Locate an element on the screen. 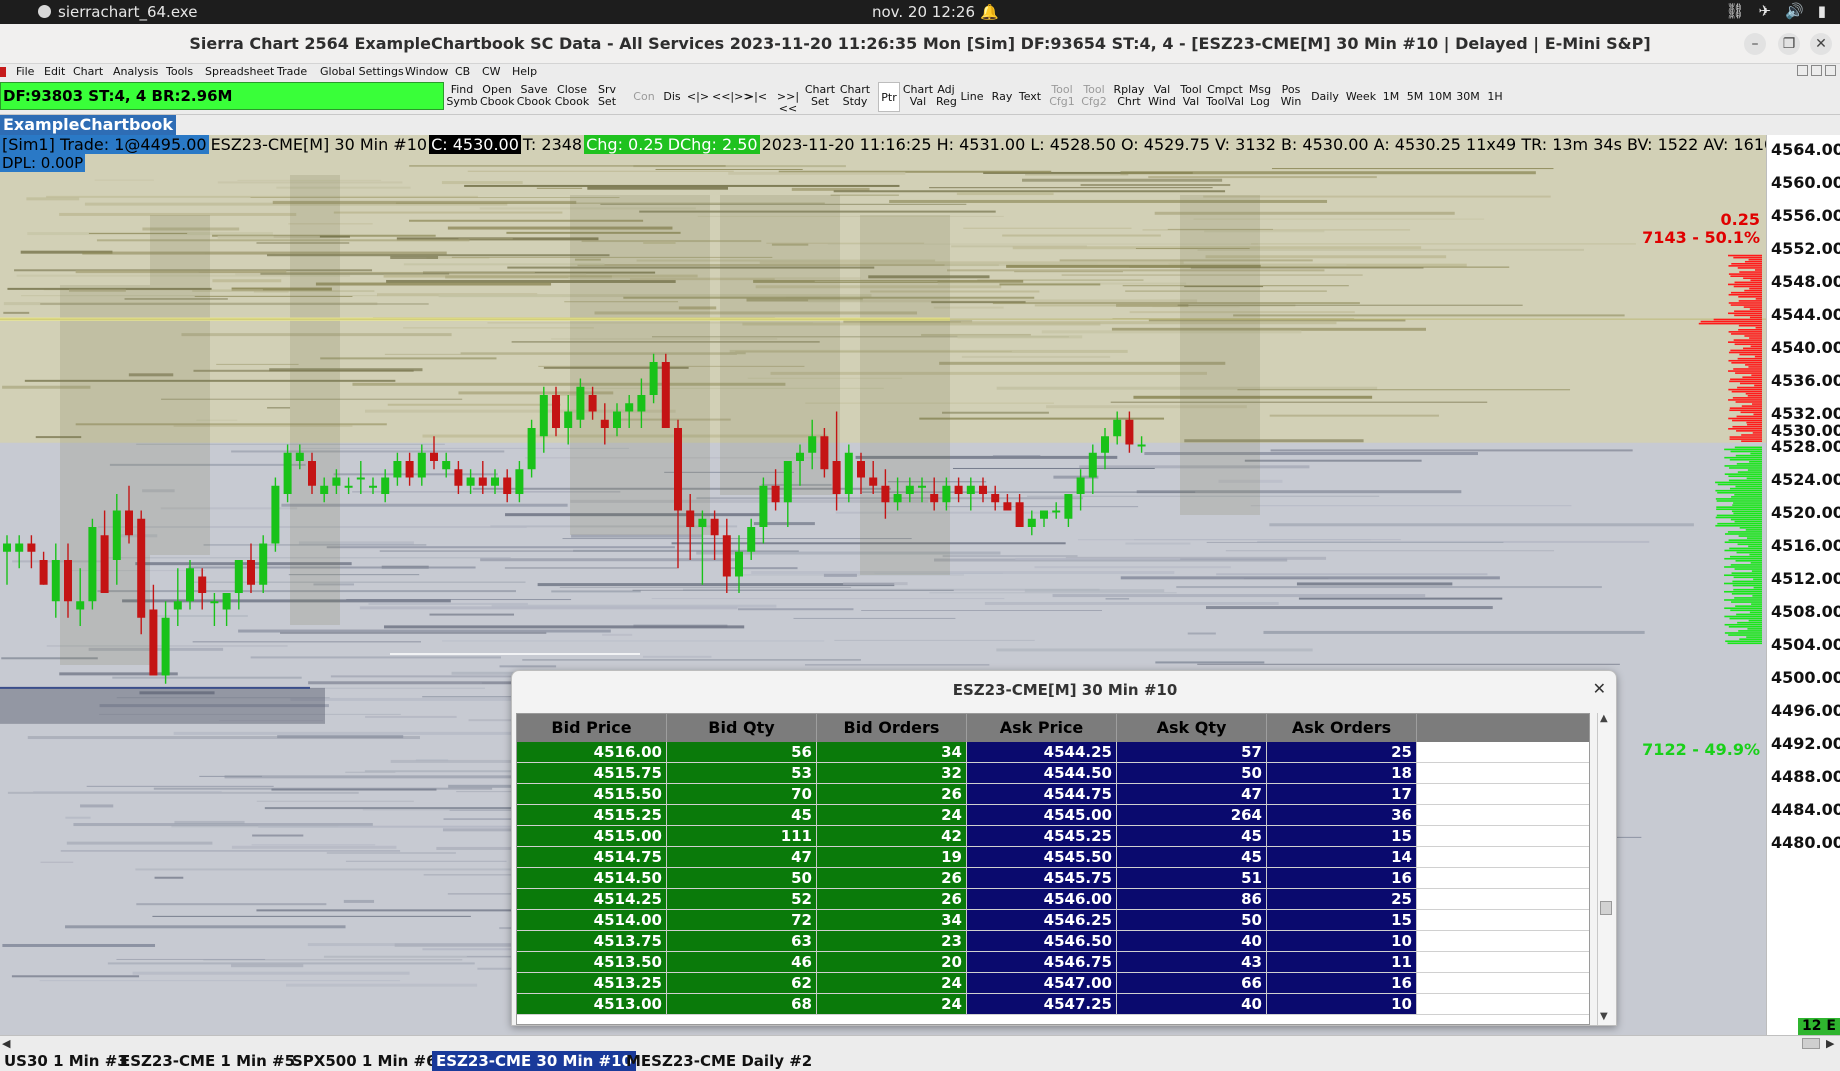  close-window-button: ✕ is located at coordinates (1821, 44).